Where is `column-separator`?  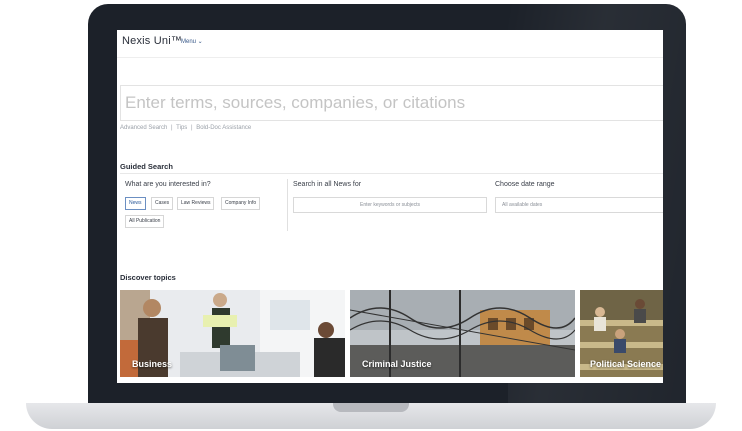
column-separator is located at coordinates (287, 205).